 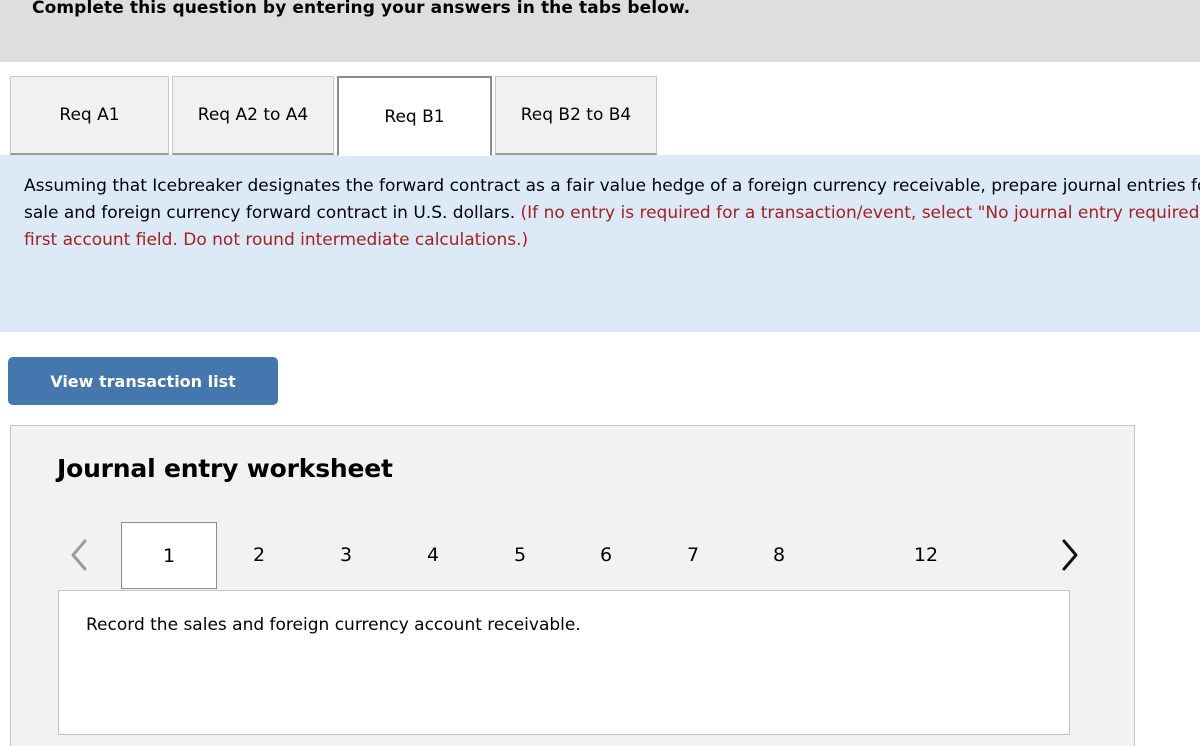 I want to click on chevron-left-icon, so click(x=79, y=555).